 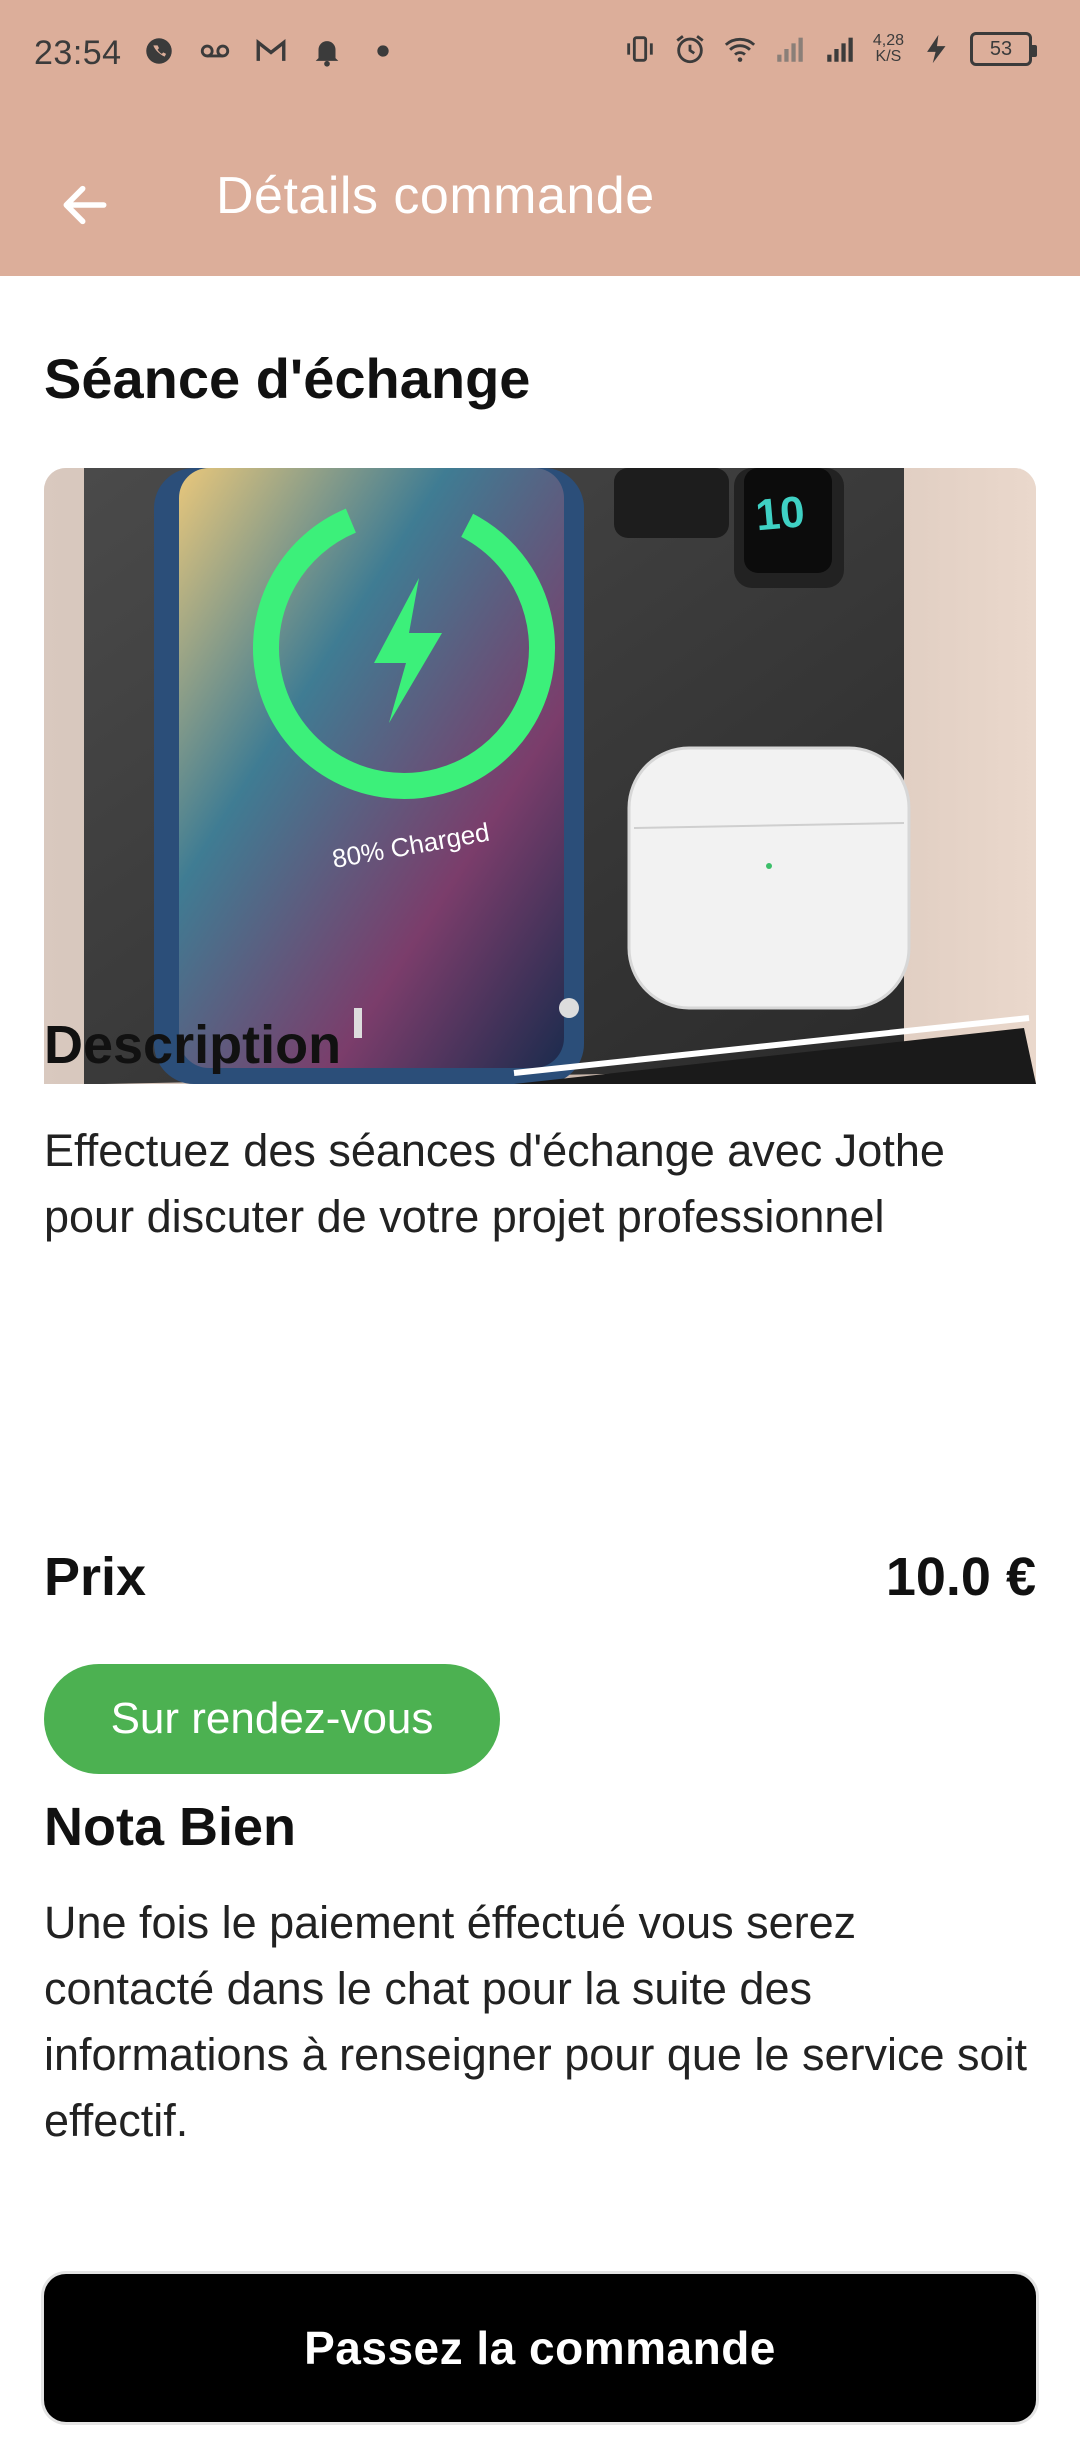 I want to click on network-speed-unit: K/S, so click(x=888, y=56).